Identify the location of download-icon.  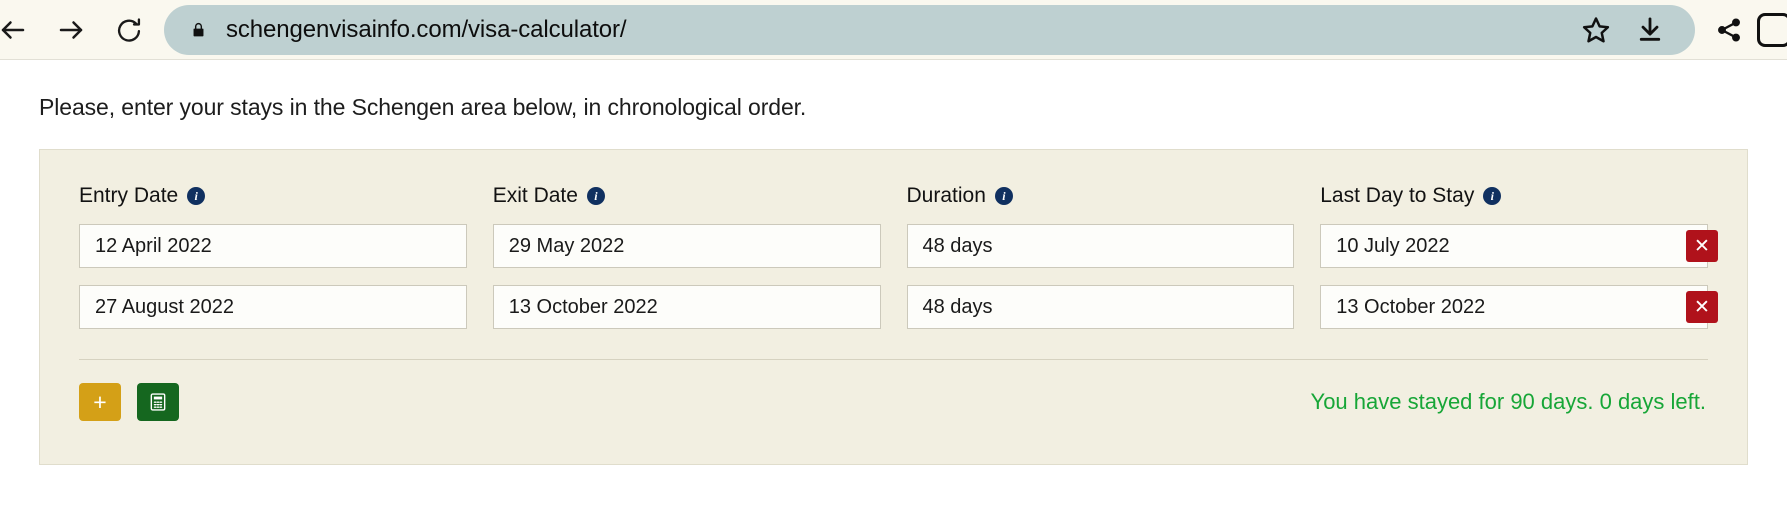
(1650, 29).